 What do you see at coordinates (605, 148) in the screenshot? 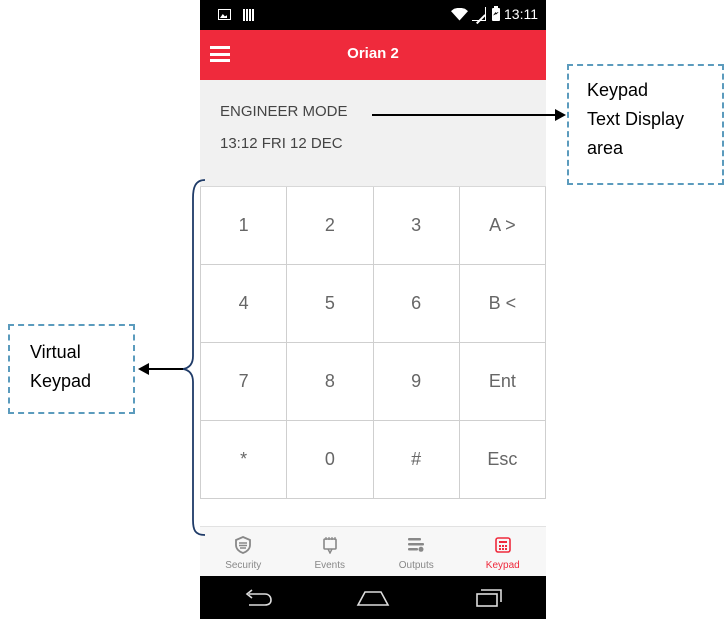
I see `callout-text: area` at bounding box center [605, 148].